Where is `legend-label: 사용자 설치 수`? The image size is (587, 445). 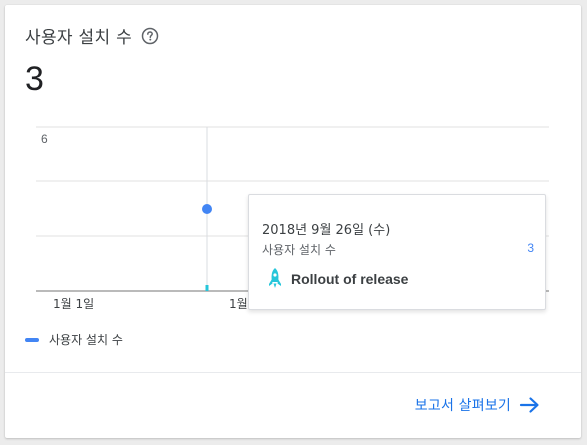 legend-label: 사용자 설치 수 is located at coordinates (86, 340).